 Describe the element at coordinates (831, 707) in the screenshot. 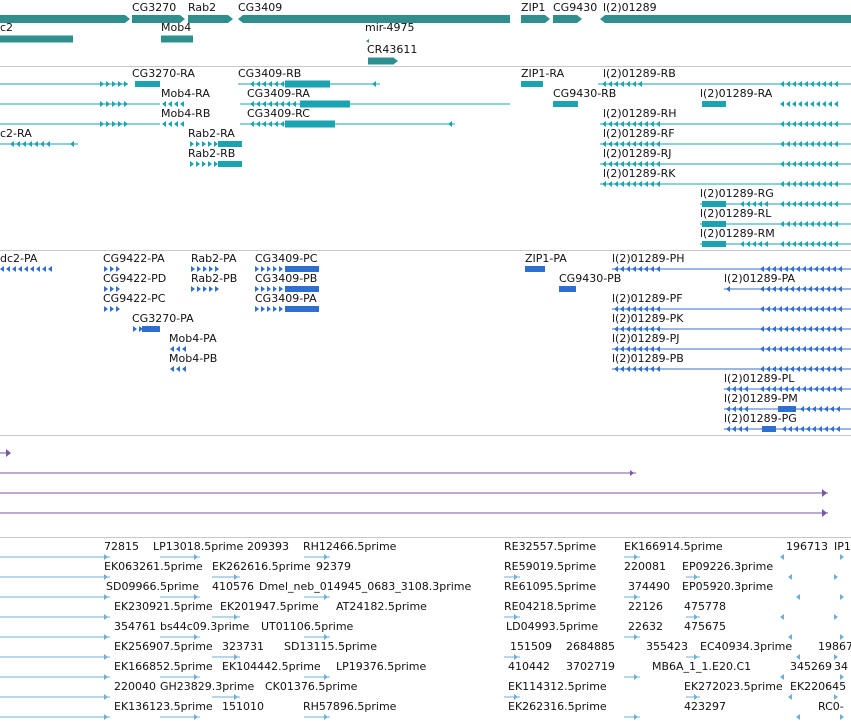

I see `est-label: RC0-` at that location.